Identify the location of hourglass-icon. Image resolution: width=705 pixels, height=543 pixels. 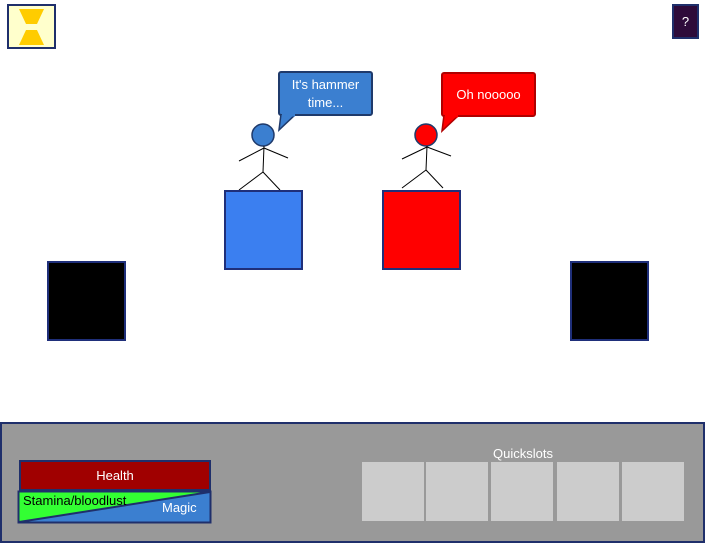
(31, 27).